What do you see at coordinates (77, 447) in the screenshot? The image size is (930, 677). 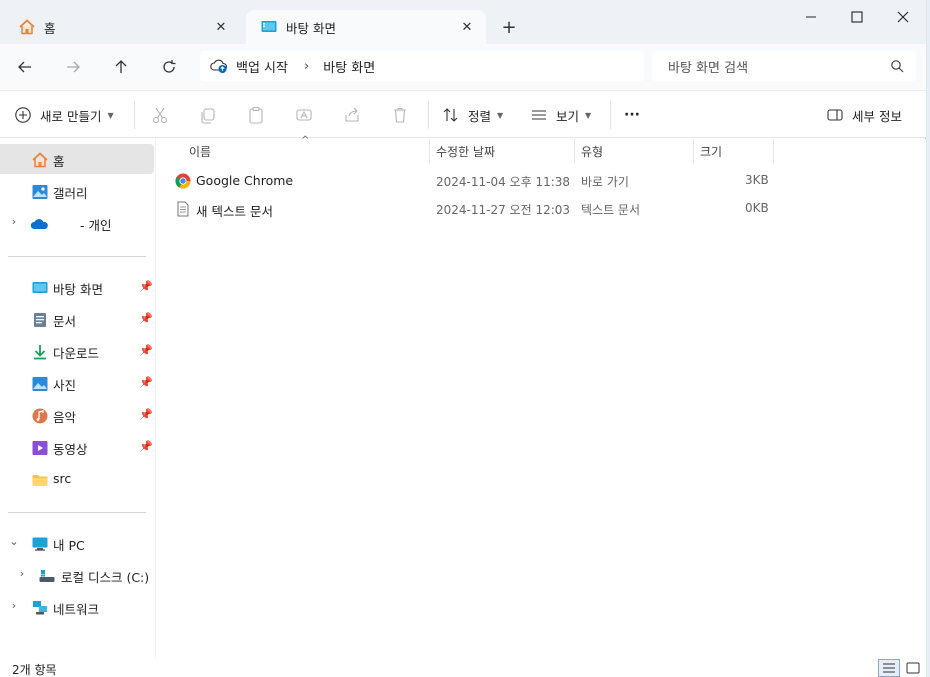 I see `sidebar-item-videos: 동영상 📌` at bounding box center [77, 447].